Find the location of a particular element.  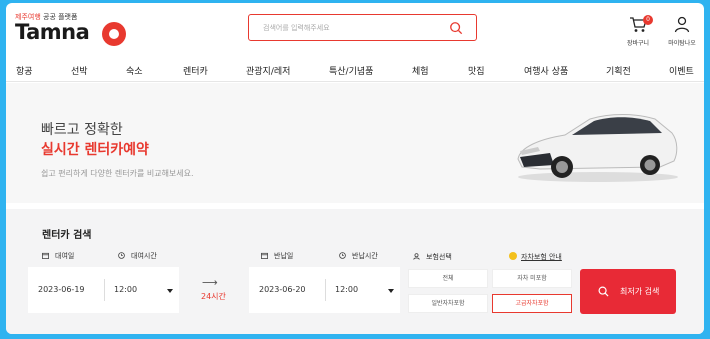

hero-title: 실시간 렌터카예약 is located at coordinates (95, 150).